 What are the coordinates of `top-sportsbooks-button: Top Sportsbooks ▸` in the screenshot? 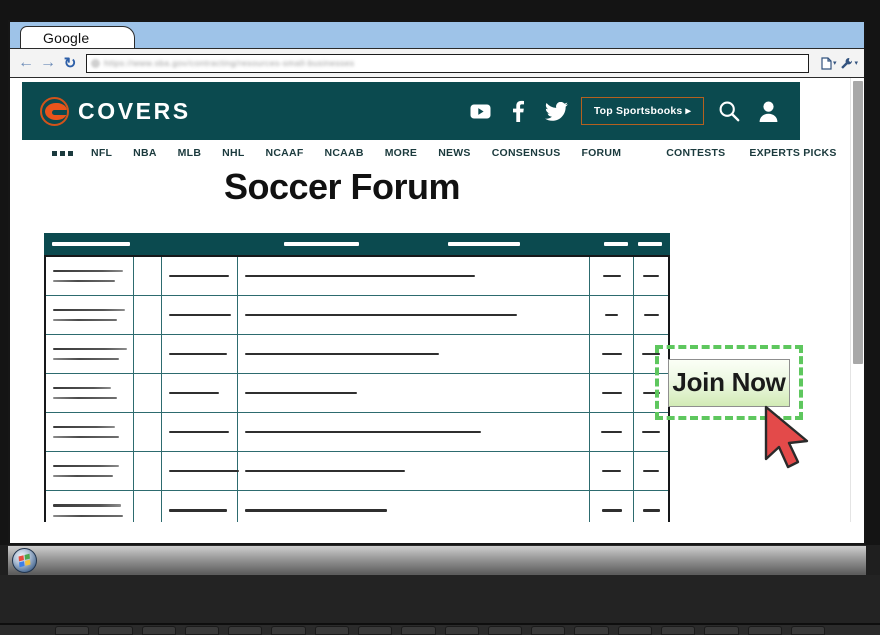 It's located at (642, 111).